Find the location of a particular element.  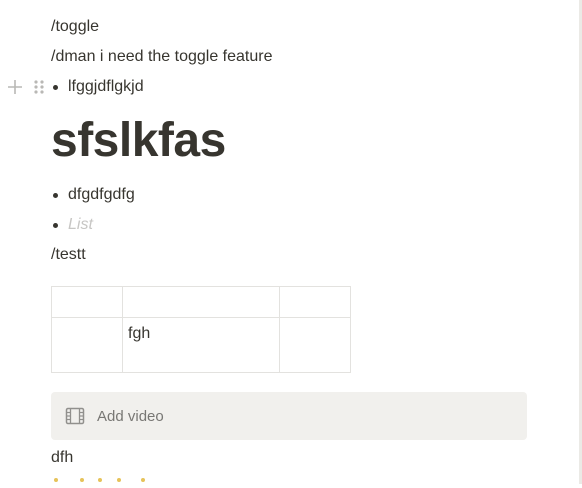

star-rating is located at coordinates (106, 483).